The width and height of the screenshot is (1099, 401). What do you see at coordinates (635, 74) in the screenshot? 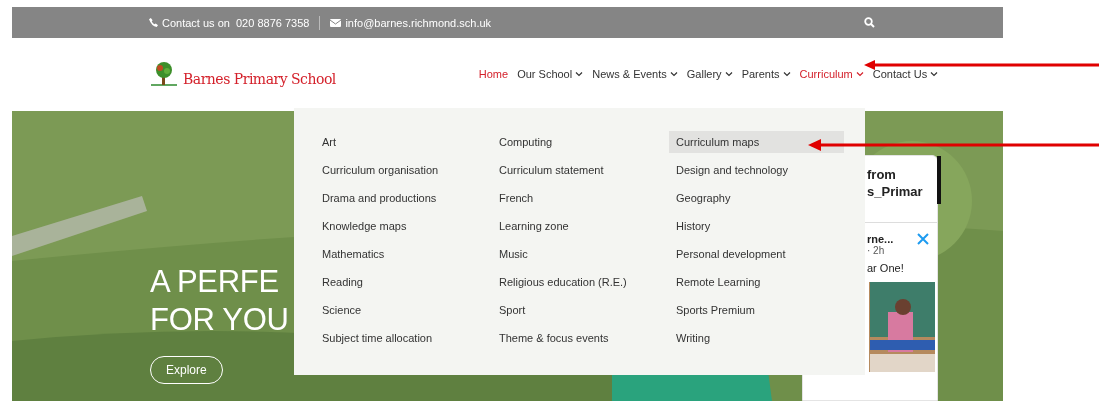
I see `nav-link: News & Events` at bounding box center [635, 74].